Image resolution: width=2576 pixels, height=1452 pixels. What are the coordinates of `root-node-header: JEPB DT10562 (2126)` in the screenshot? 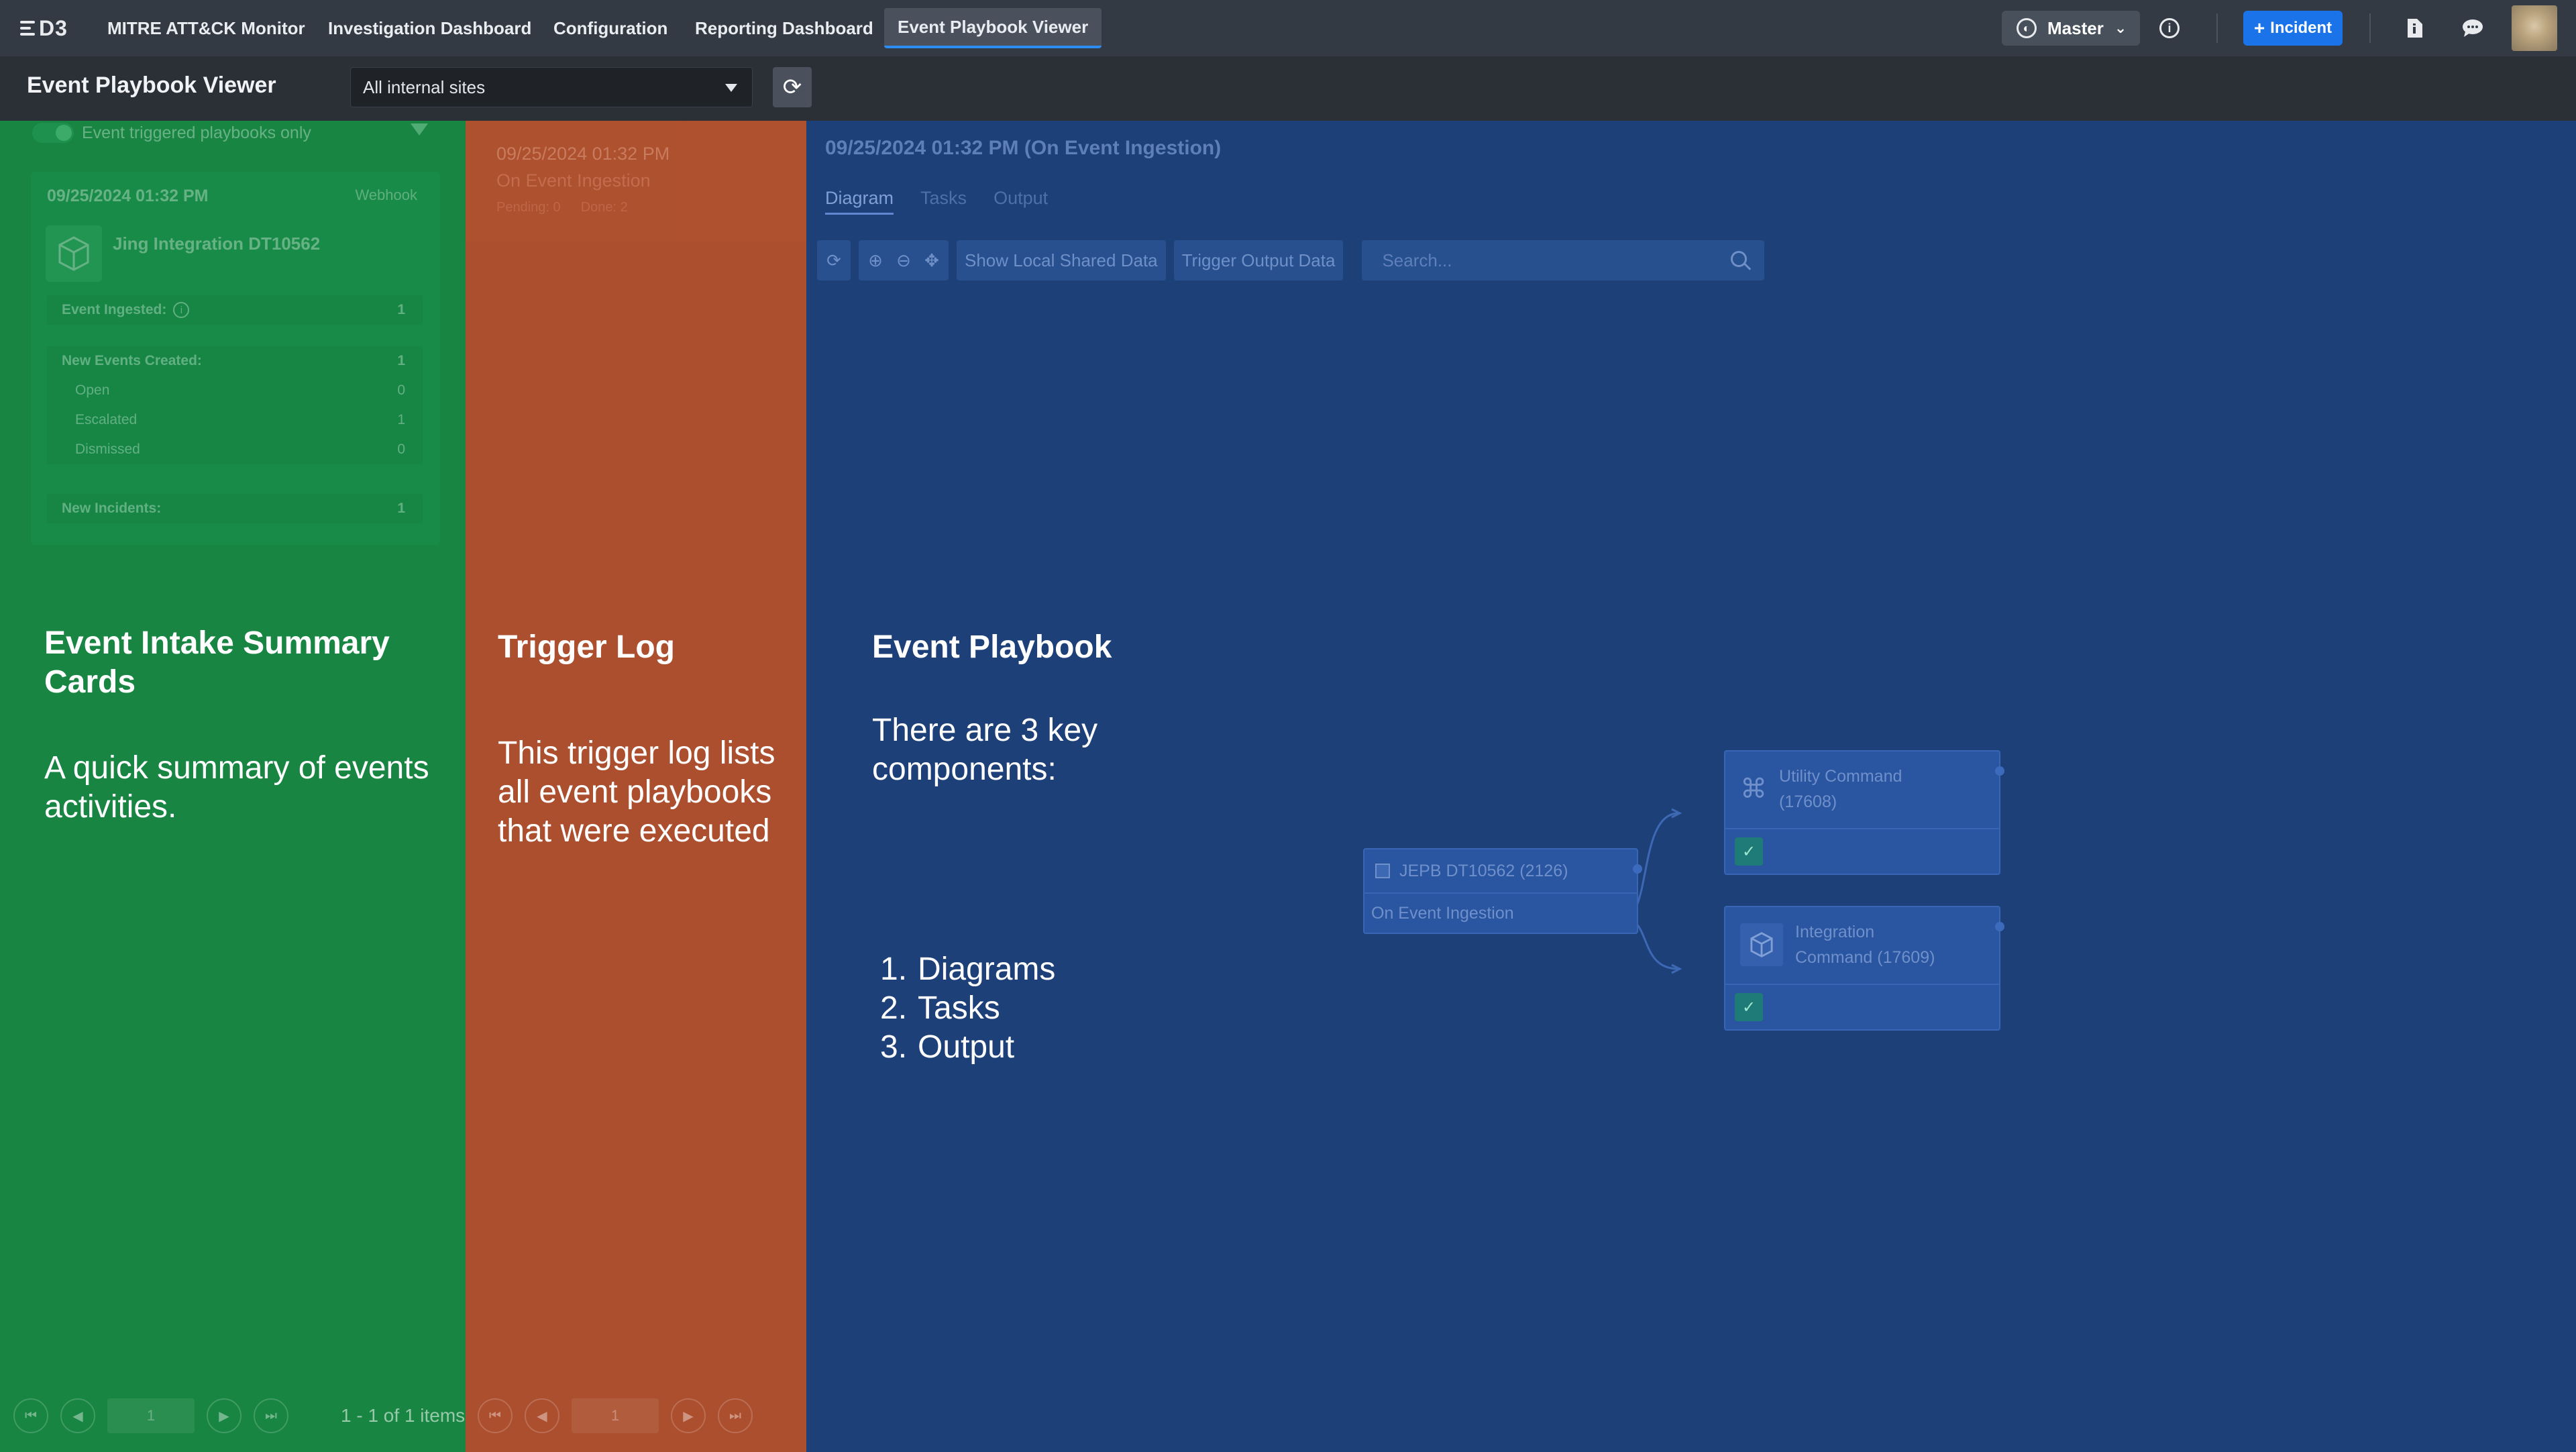 It's located at (1500, 871).